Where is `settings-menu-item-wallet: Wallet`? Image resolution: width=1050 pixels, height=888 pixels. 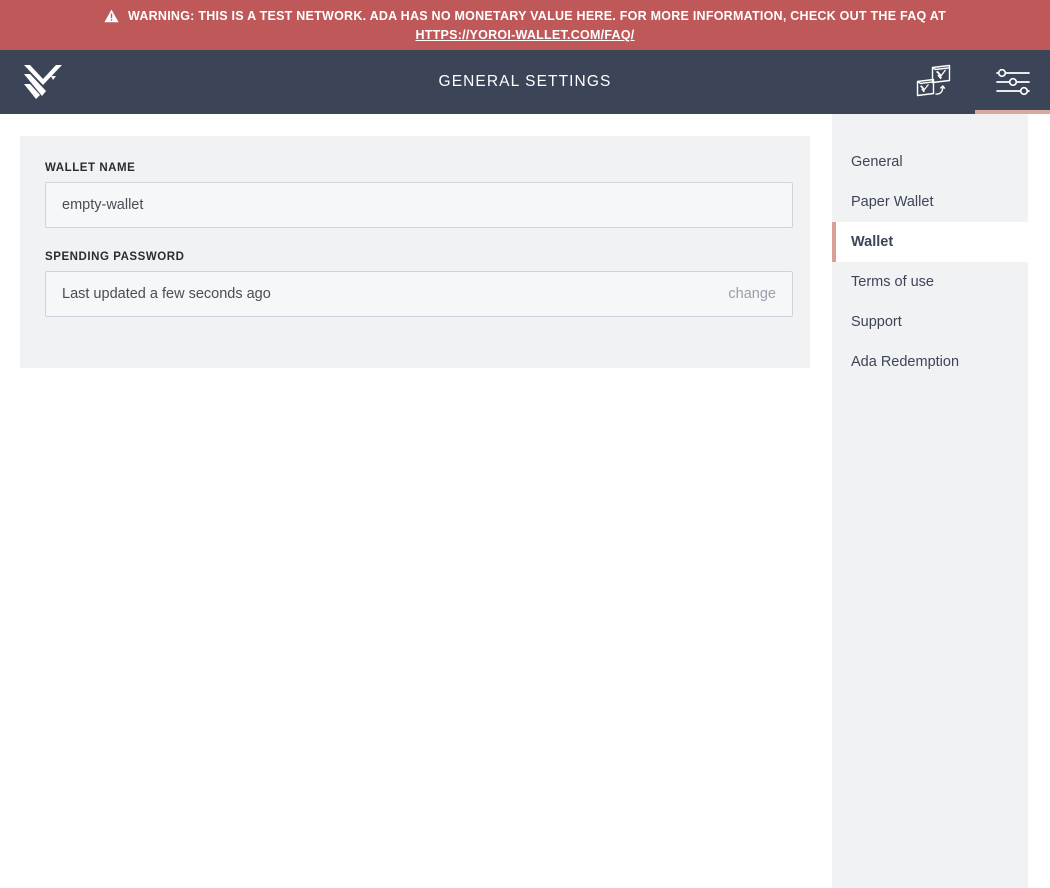 settings-menu-item-wallet: Wallet is located at coordinates (930, 242).